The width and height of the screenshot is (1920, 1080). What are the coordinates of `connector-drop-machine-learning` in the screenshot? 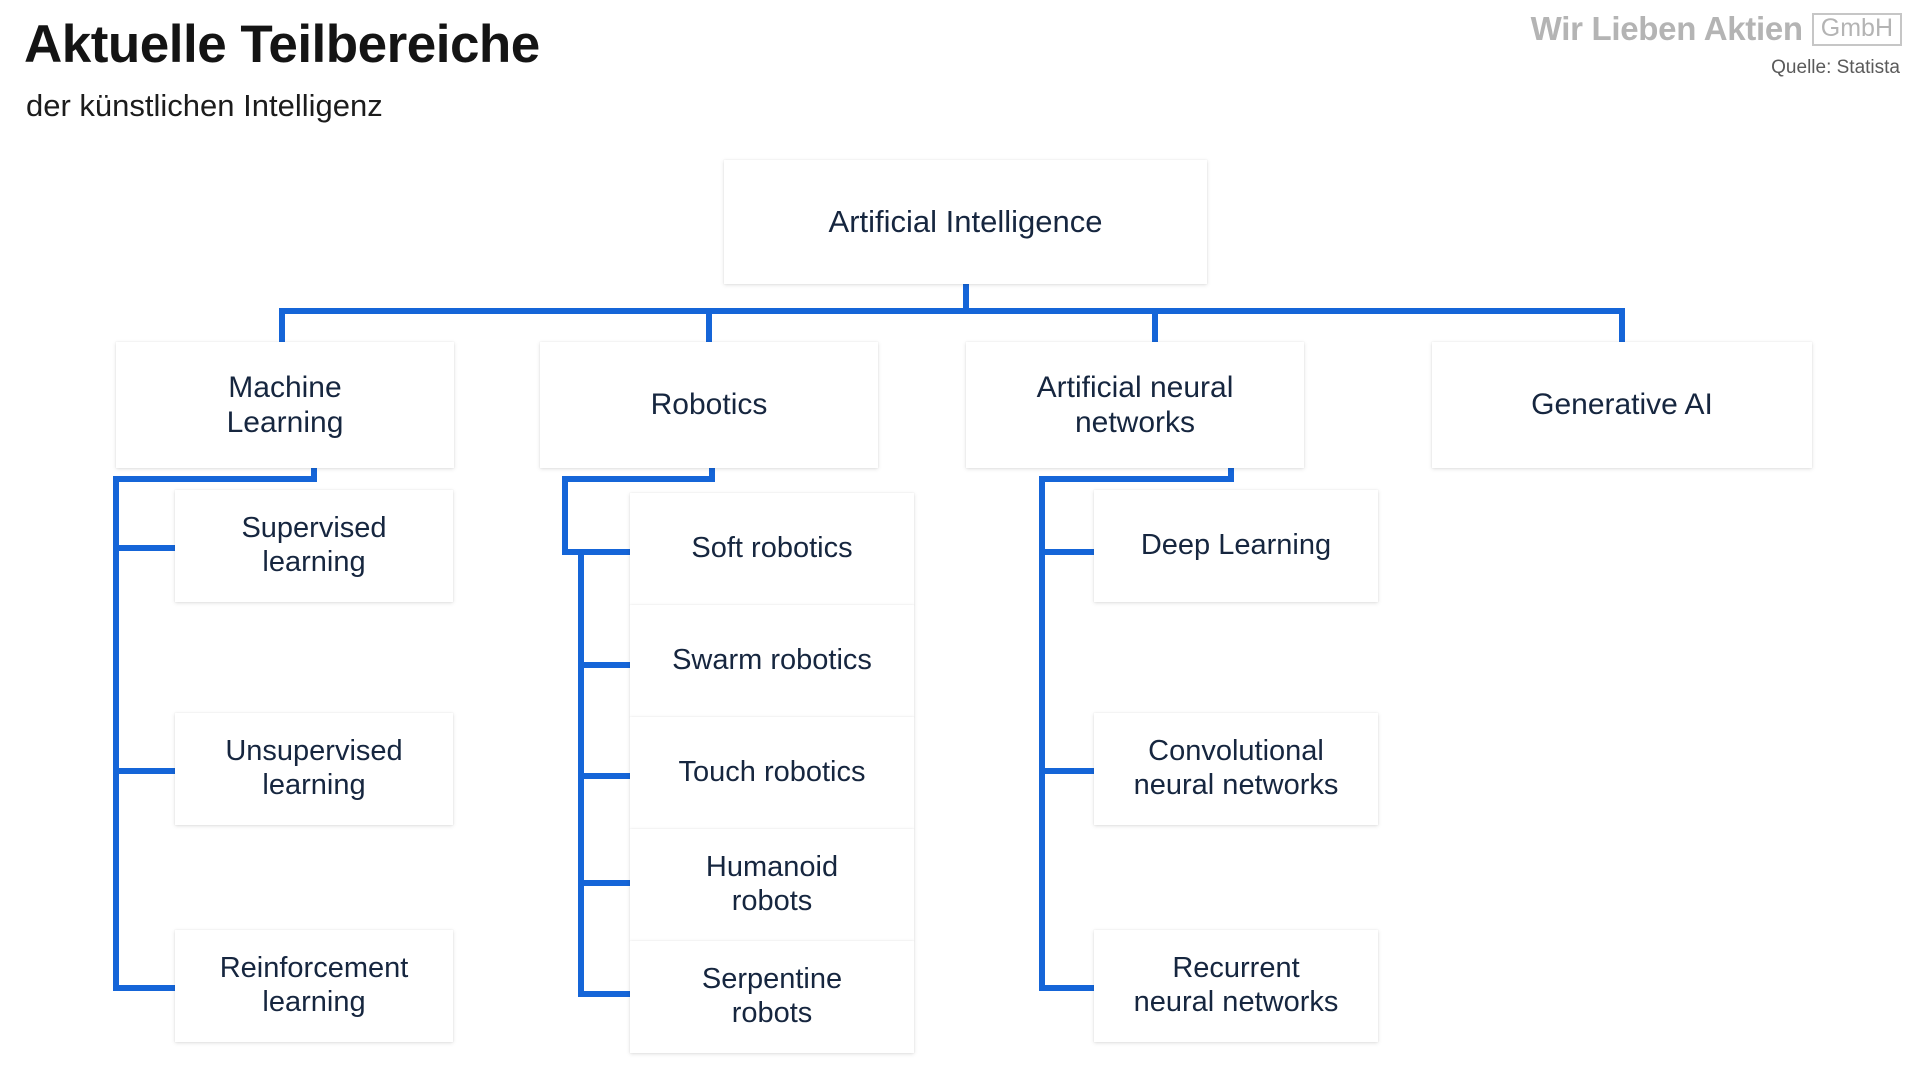 It's located at (282, 325).